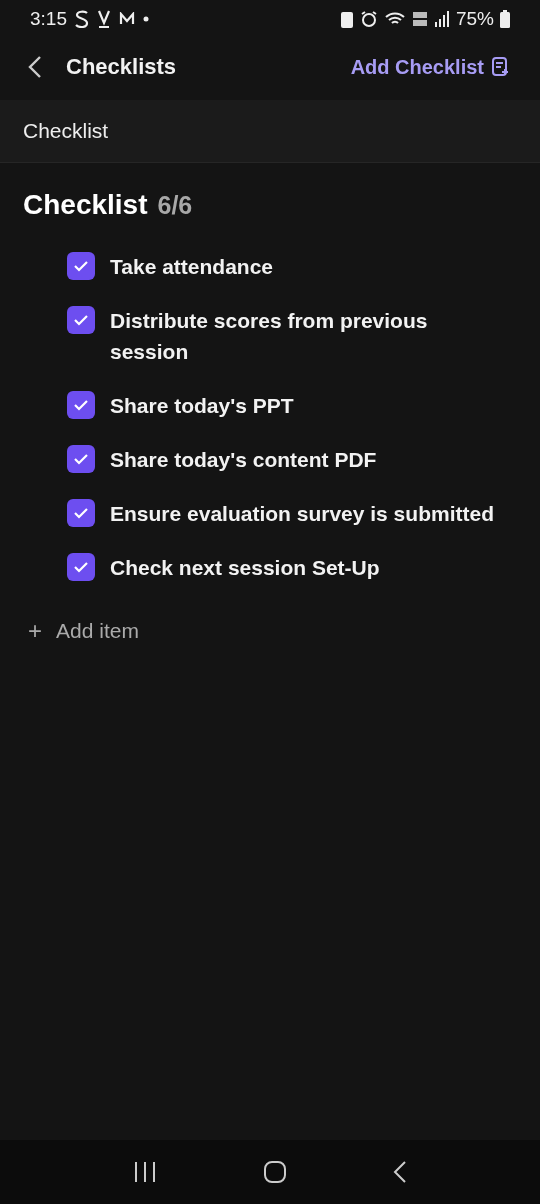  What do you see at coordinates (501, 67) in the screenshot?
I see `document-plus-icon` at bounding box center [501, 67].